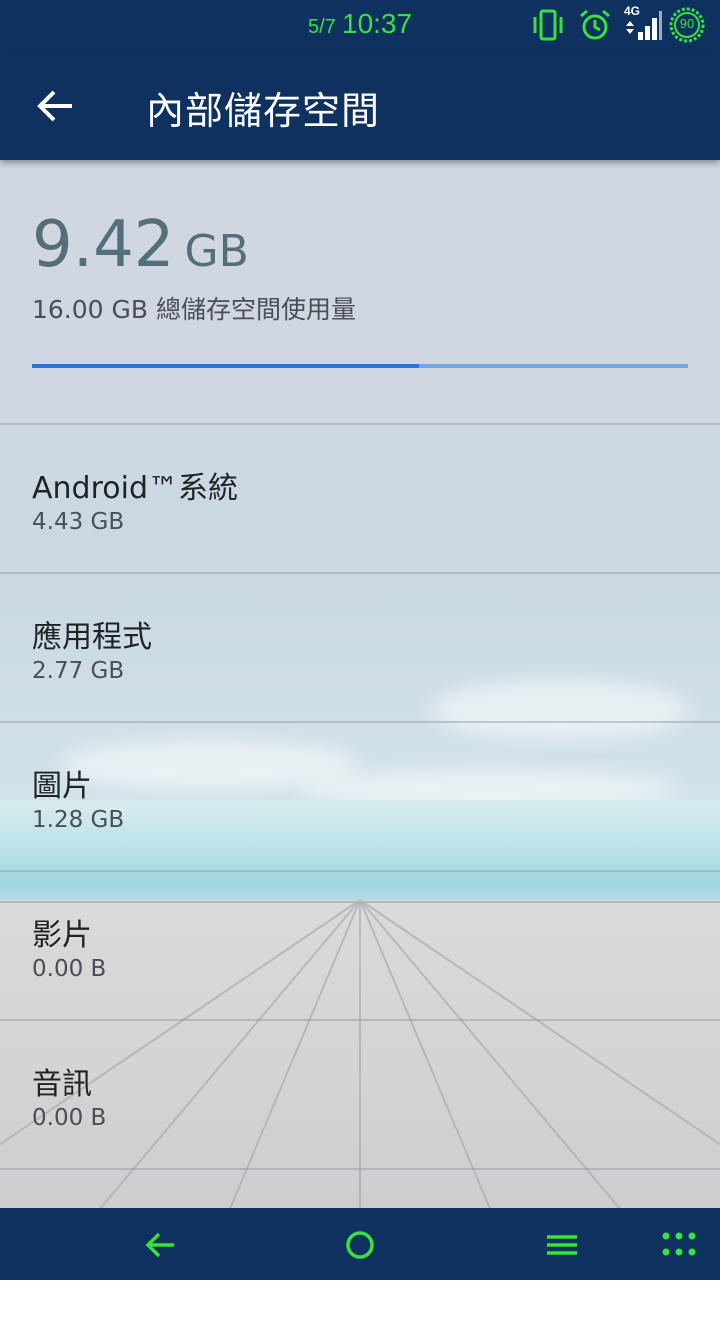  I want to click on status-bar: 5/7 10:37 4G 90, so click(360, 25).